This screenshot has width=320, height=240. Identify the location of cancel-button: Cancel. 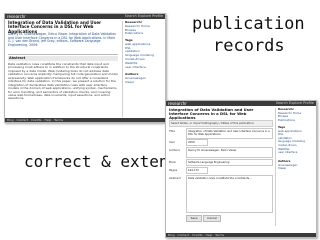
(212, 218).